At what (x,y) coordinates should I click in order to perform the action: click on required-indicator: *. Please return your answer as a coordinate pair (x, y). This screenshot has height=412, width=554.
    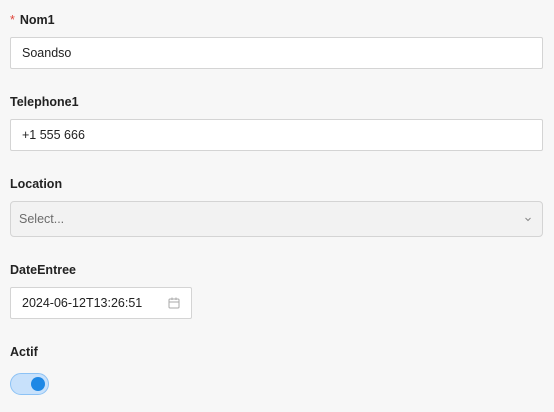
    Looking at the image, I should click on (12, 20).